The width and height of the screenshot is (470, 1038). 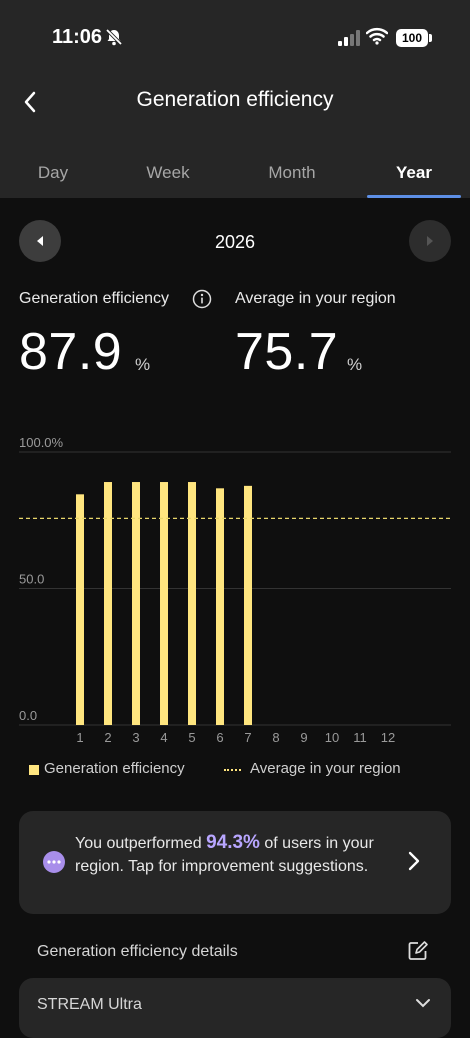 What do you see at coordinates (79, 737) in the screenshot?
I see `x-tick-label: 1` at bounding box center [79, 737].